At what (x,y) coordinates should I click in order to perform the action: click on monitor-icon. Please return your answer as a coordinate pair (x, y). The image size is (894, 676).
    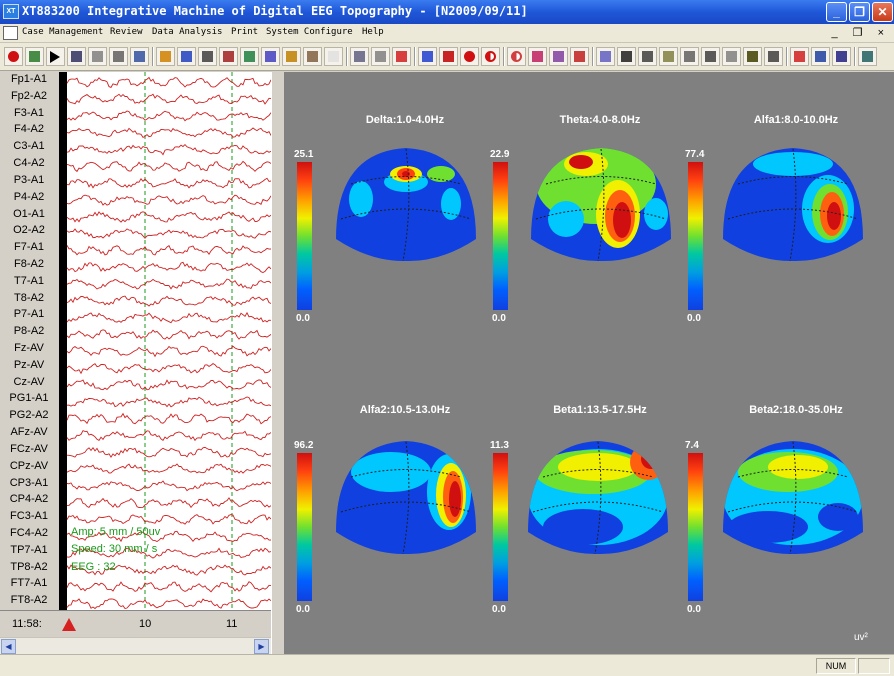
    Looking at the image, I should click on (76, 56).